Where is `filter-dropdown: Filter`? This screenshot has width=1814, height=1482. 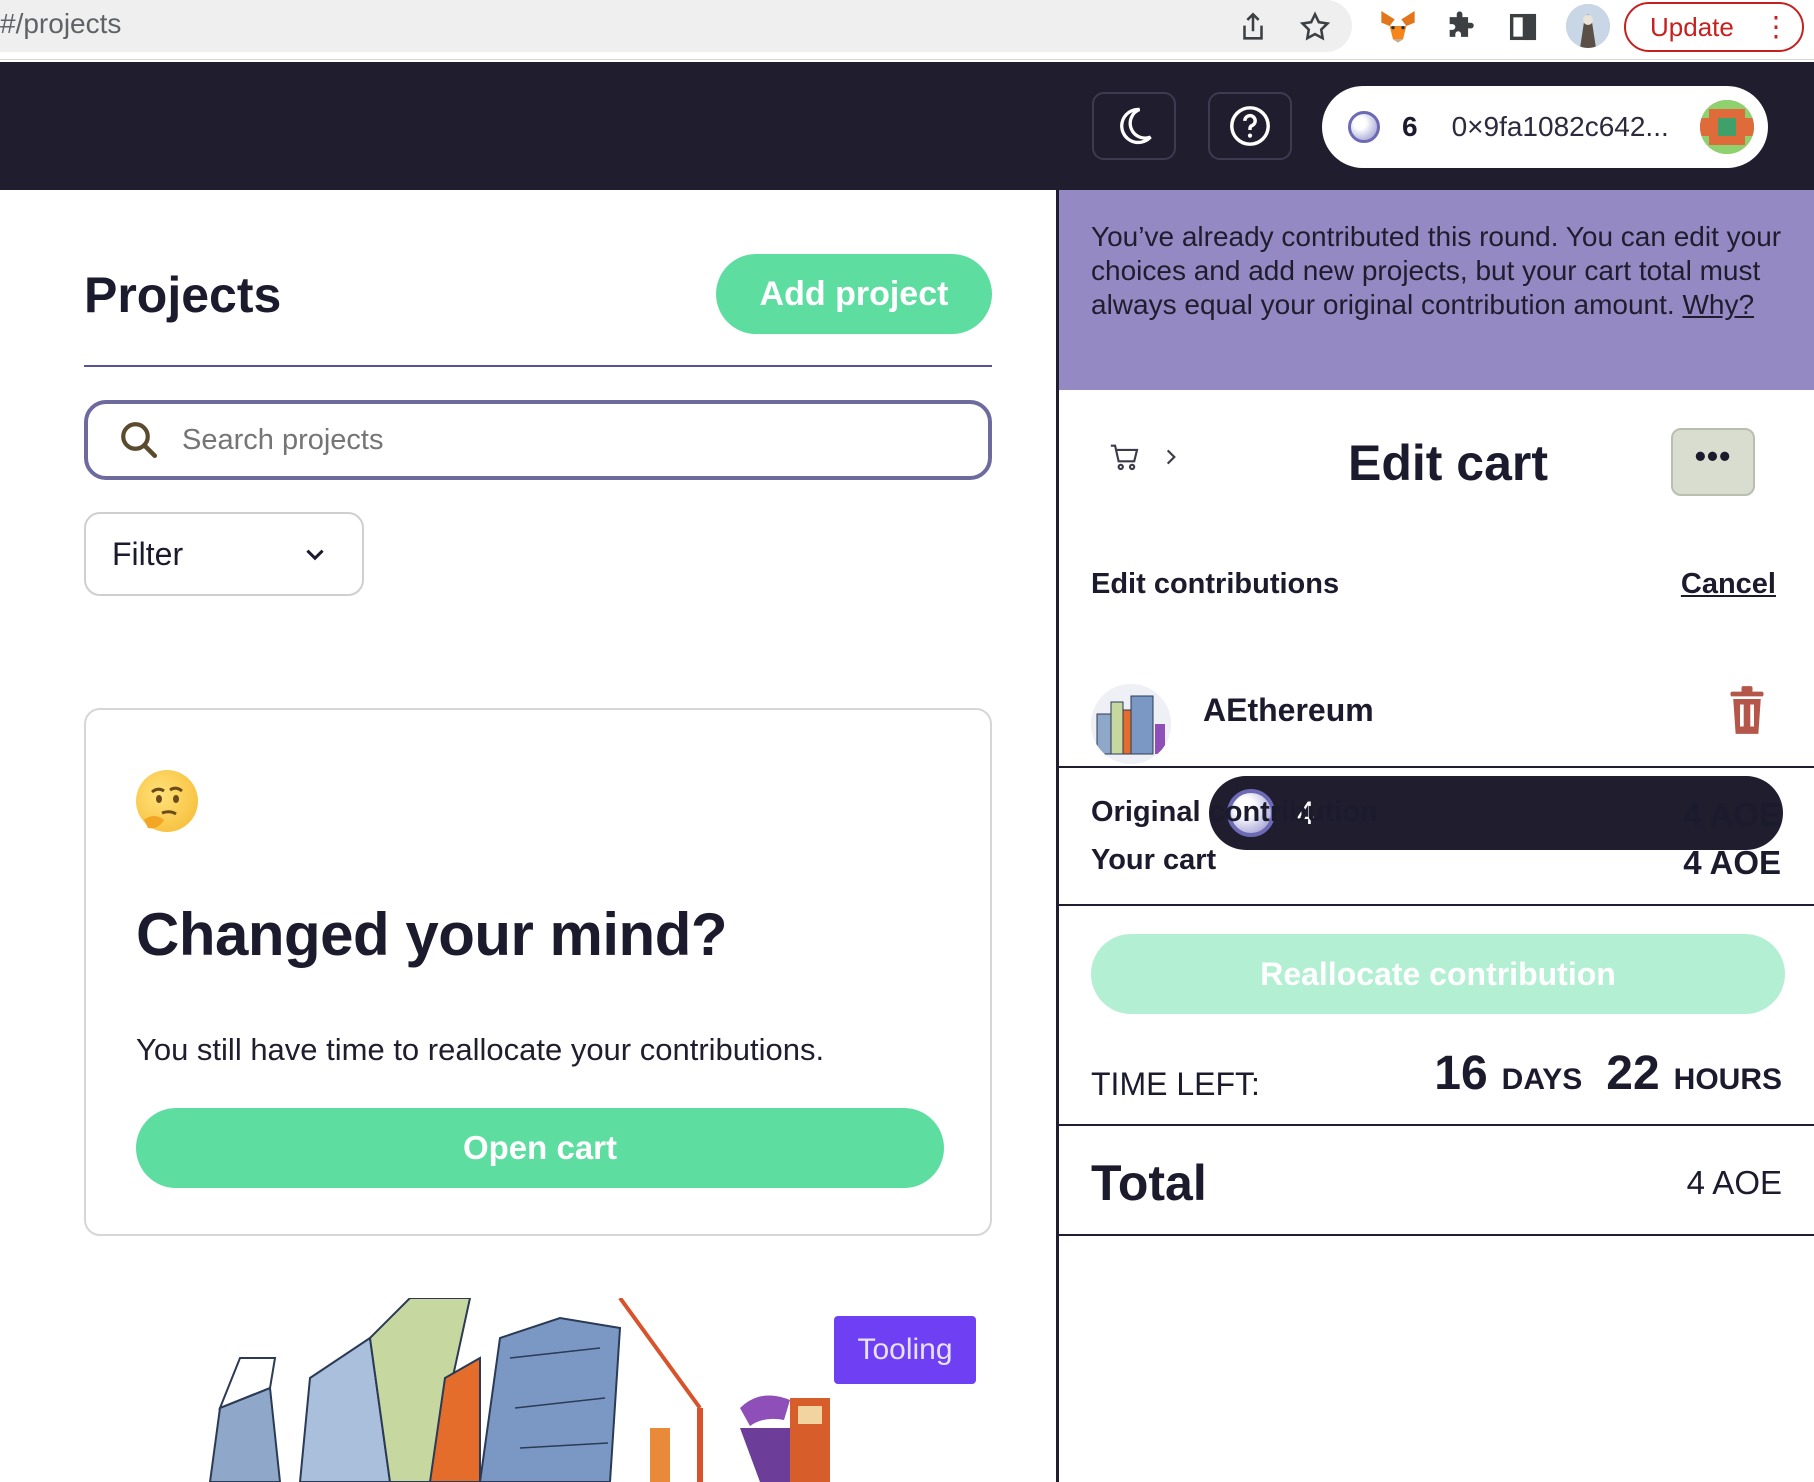 filter-dropdown: Filter is located at coordinates (224, 554).